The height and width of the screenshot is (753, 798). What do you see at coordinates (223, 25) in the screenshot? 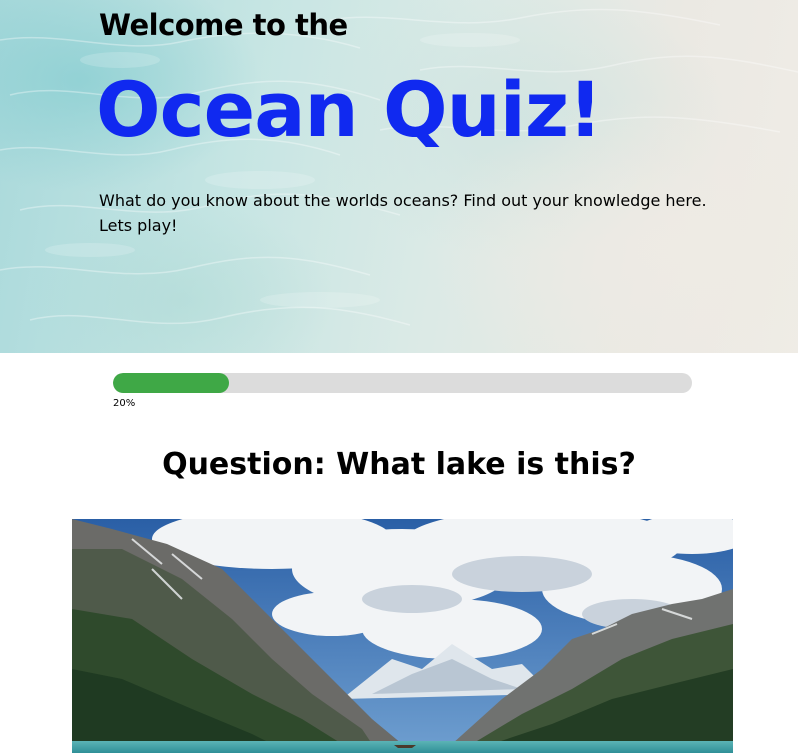
I see `welcome-heading: Welcome to the` at bounding box center [223, 25].